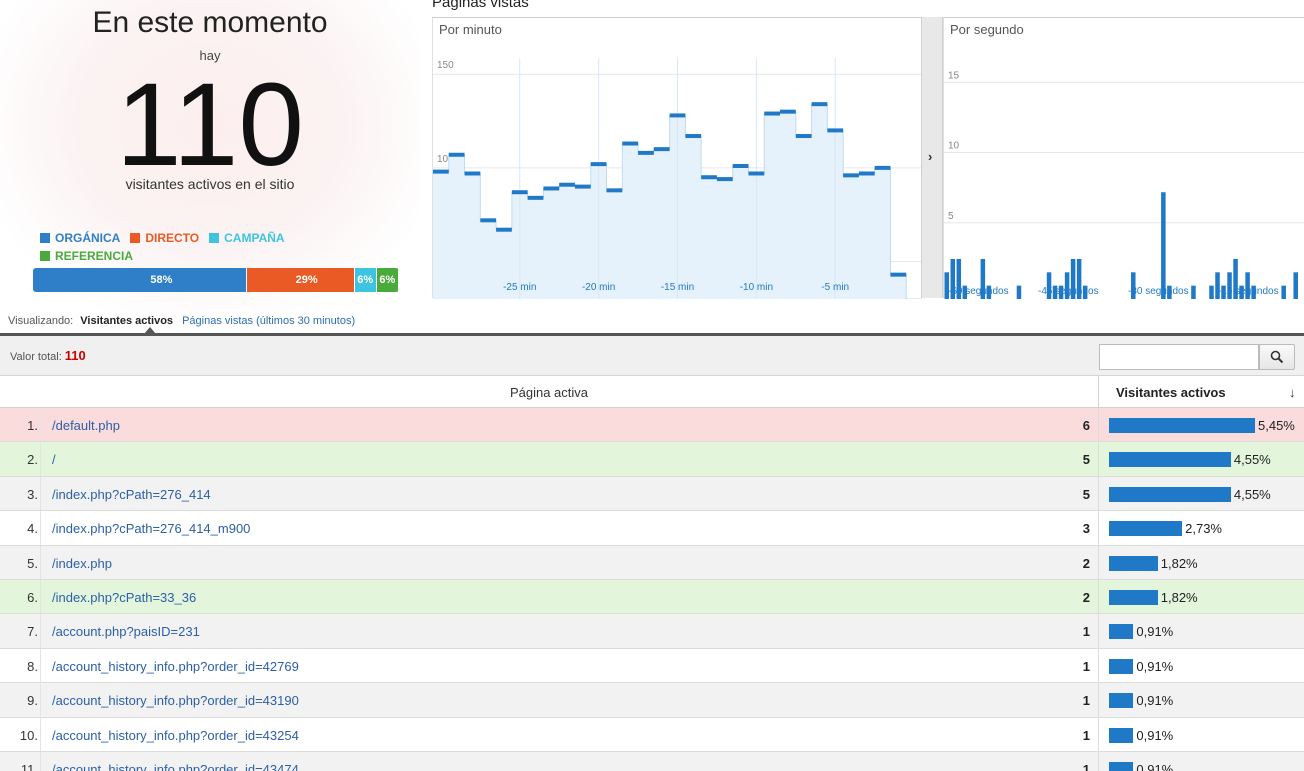 The height and width of the screenshot is (771, 1304). I want to click on column-header-active-page: Página activa, so click(549, 392).